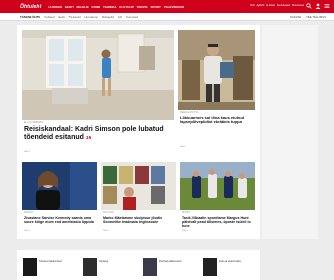 This screenshot has height=280, width=334. What do you see at coordinates (108, 17) in the screenshot?
I see `subnav-item-retseptid: Retseptid` at bounding box center [108, 17].